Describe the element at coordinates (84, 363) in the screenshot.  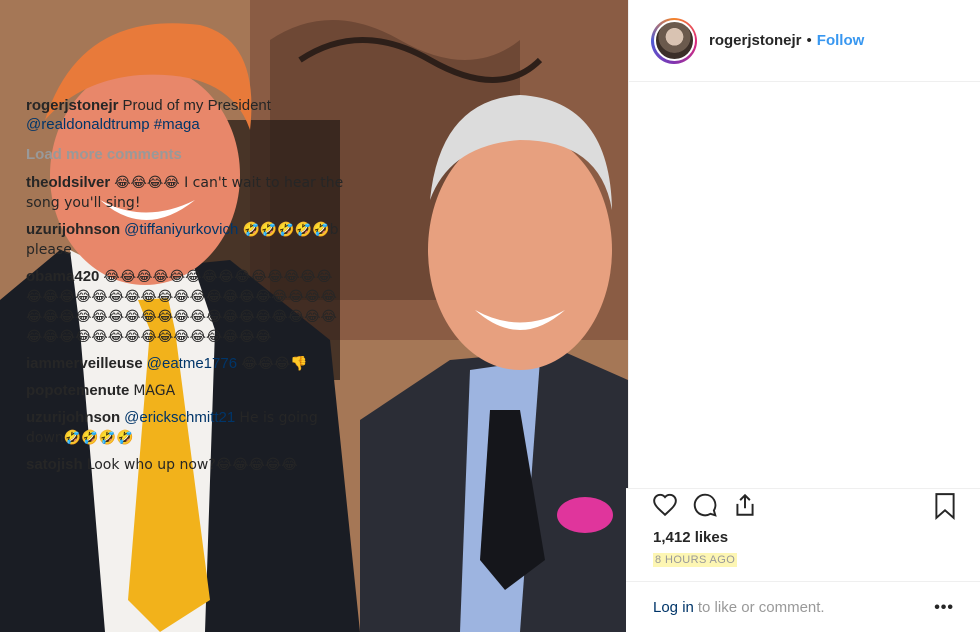
I see `comment-username: iammerveilleuse` at that location.